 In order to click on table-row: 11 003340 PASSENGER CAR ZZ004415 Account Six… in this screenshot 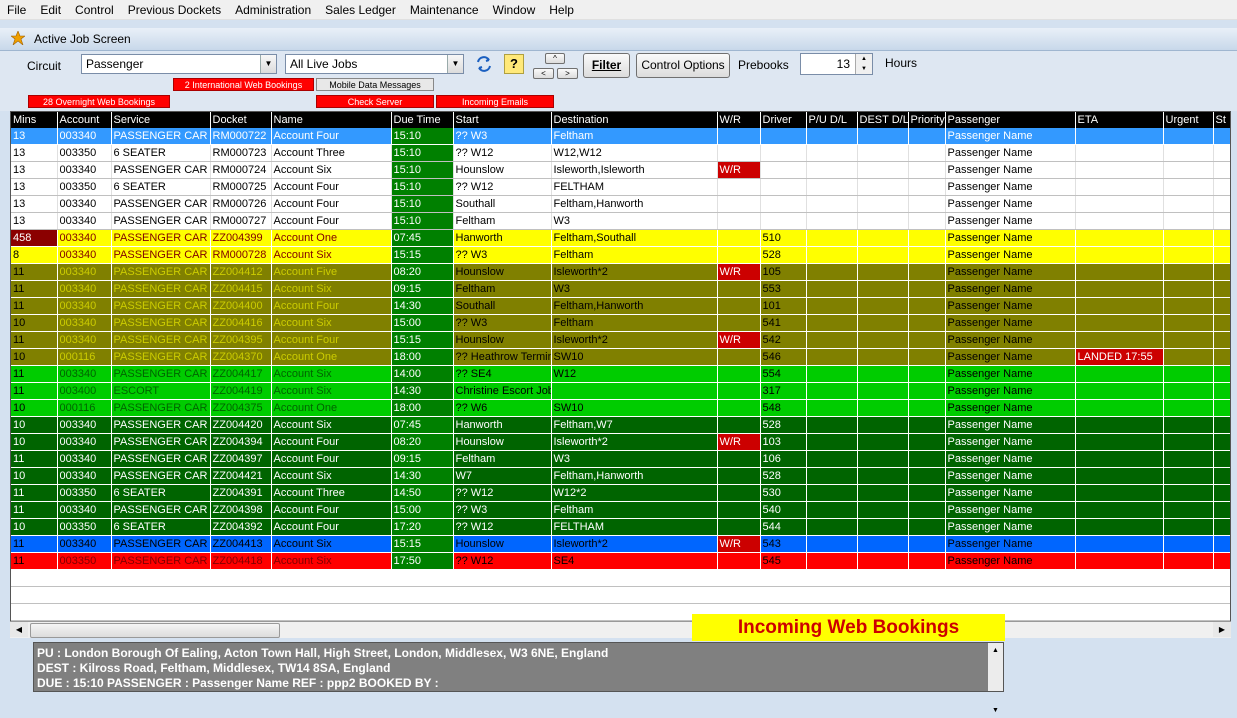, I will do `click(620, 289)`.